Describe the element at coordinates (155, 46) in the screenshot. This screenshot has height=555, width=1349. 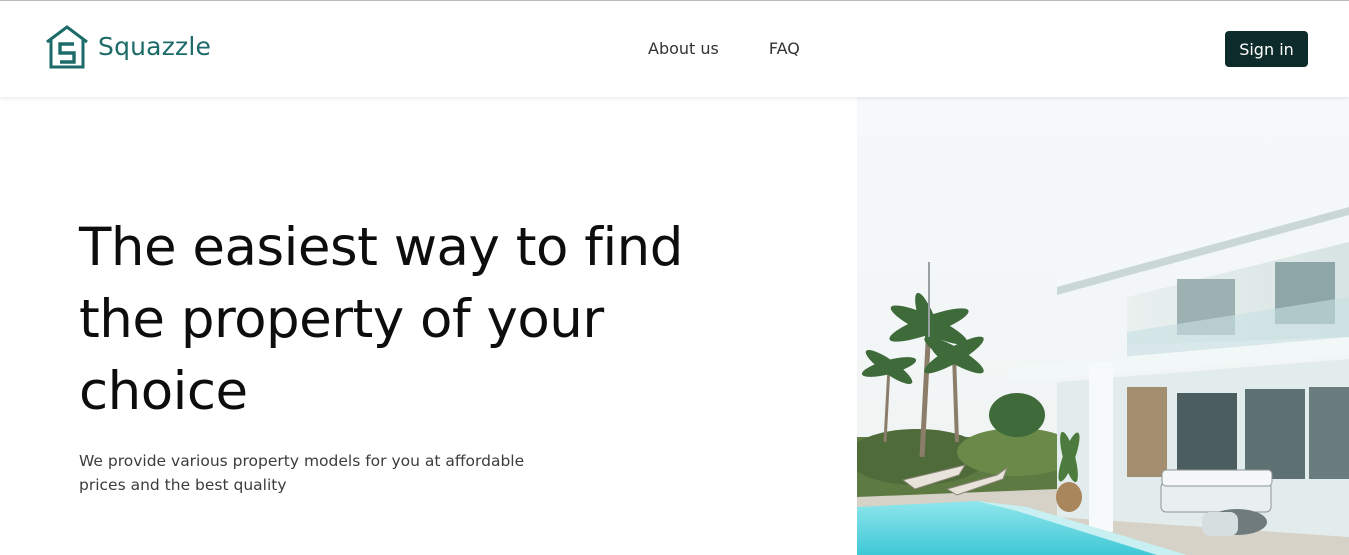
I see `brand-name: Squazzle` at that location.